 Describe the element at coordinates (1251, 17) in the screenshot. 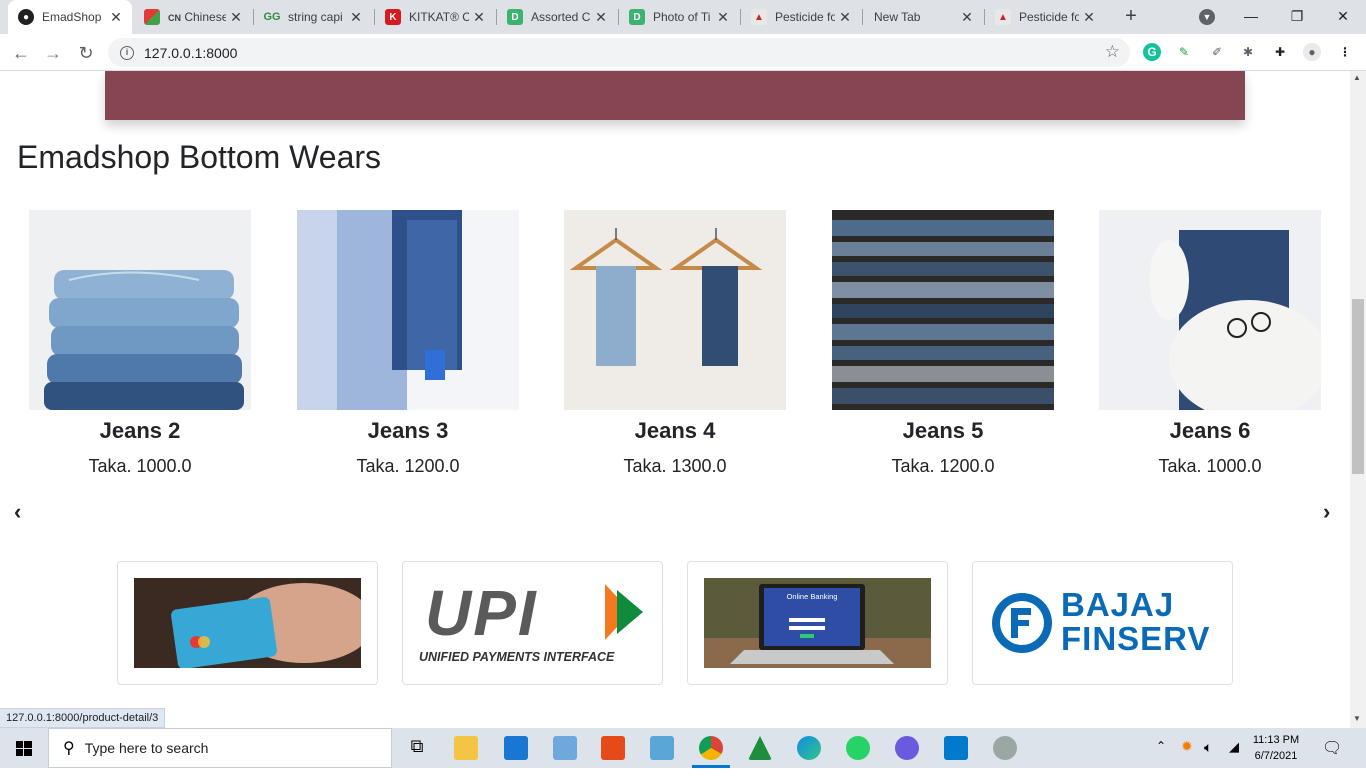

I see `minimize-button: —` at that location.